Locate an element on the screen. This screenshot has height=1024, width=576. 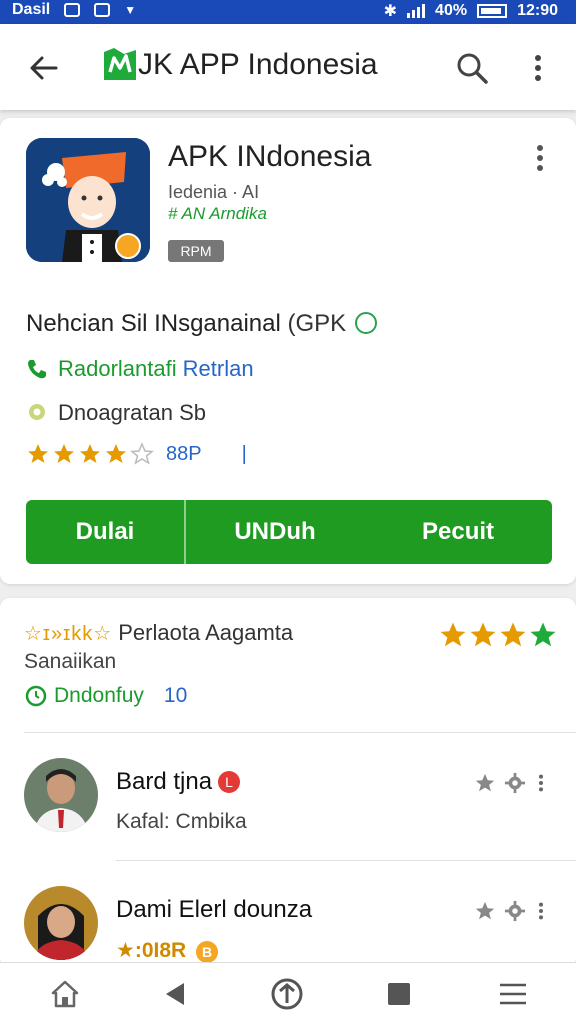
app-icon is located at coordinates (88, 200).